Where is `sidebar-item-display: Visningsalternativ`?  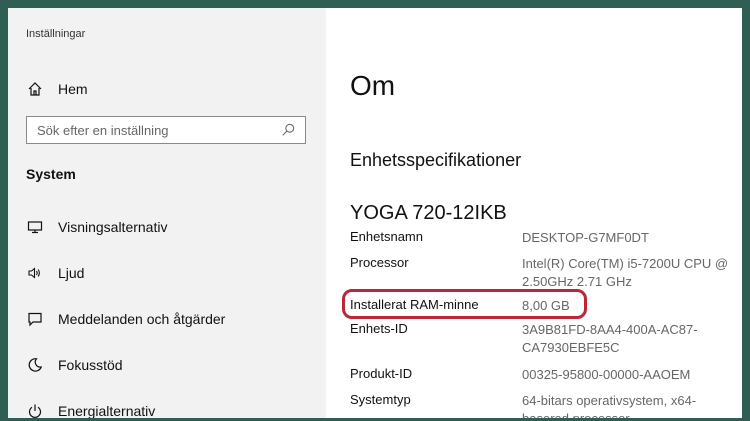 sidebar-item-display: Visningsalternativ is located at coordinates (125, 227).